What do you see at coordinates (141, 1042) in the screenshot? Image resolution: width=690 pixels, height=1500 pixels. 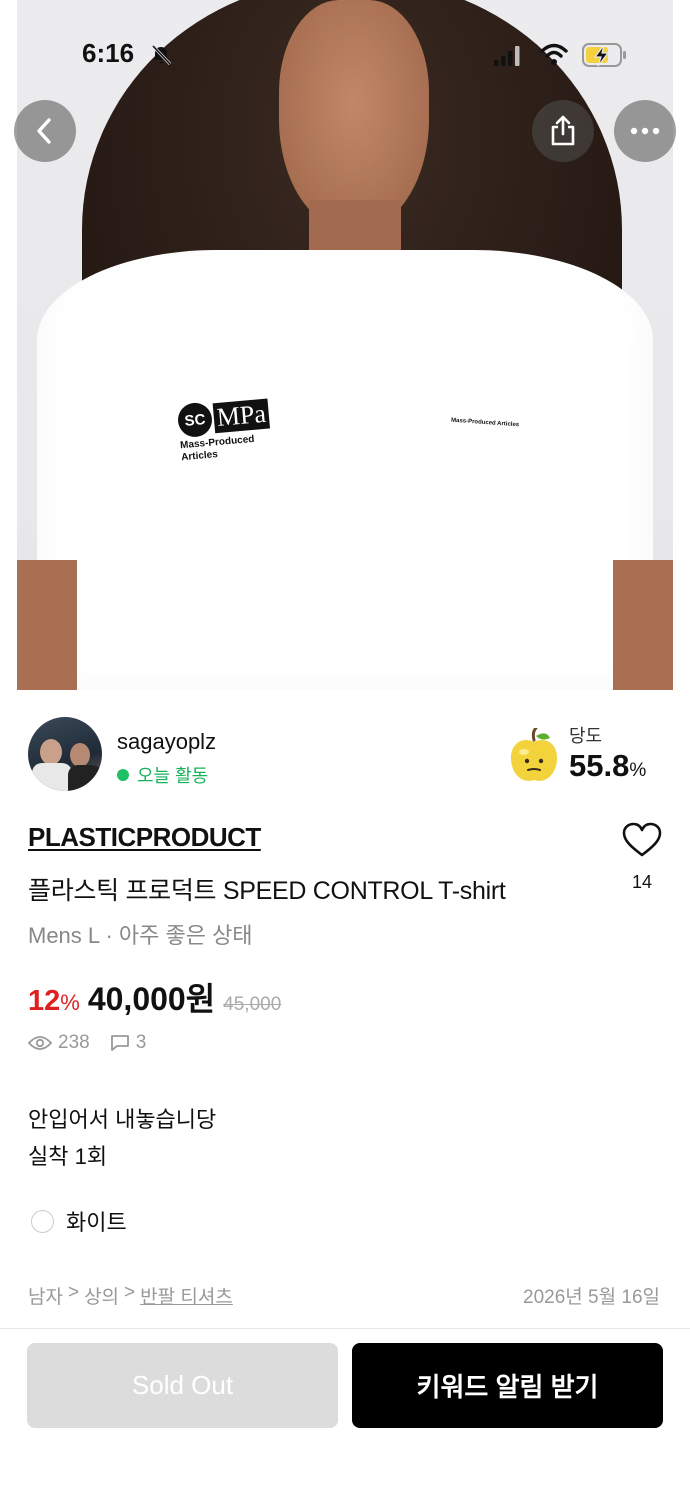 I see `comment-count: 3` at bounding box center [141, 1042].